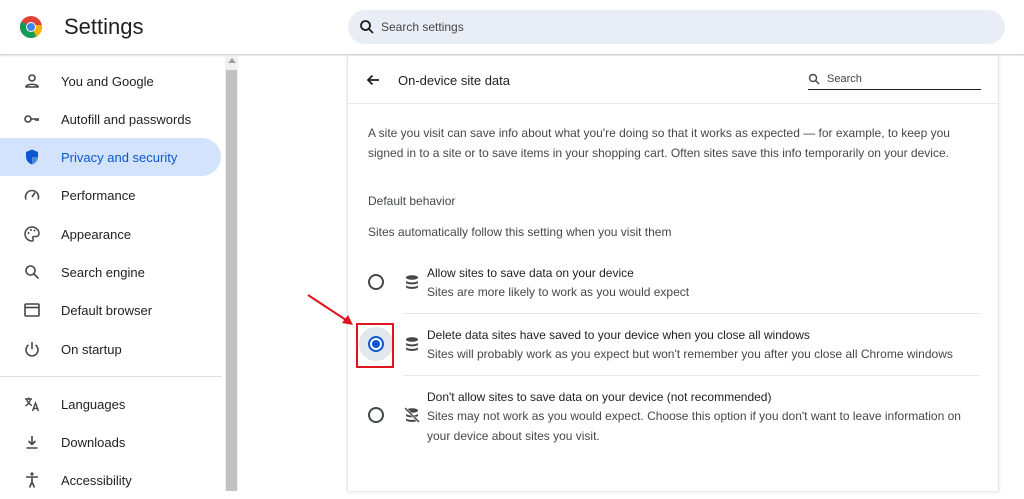  I want to click on sidebar-item-search-engine: Search engine, so click(110, 272).